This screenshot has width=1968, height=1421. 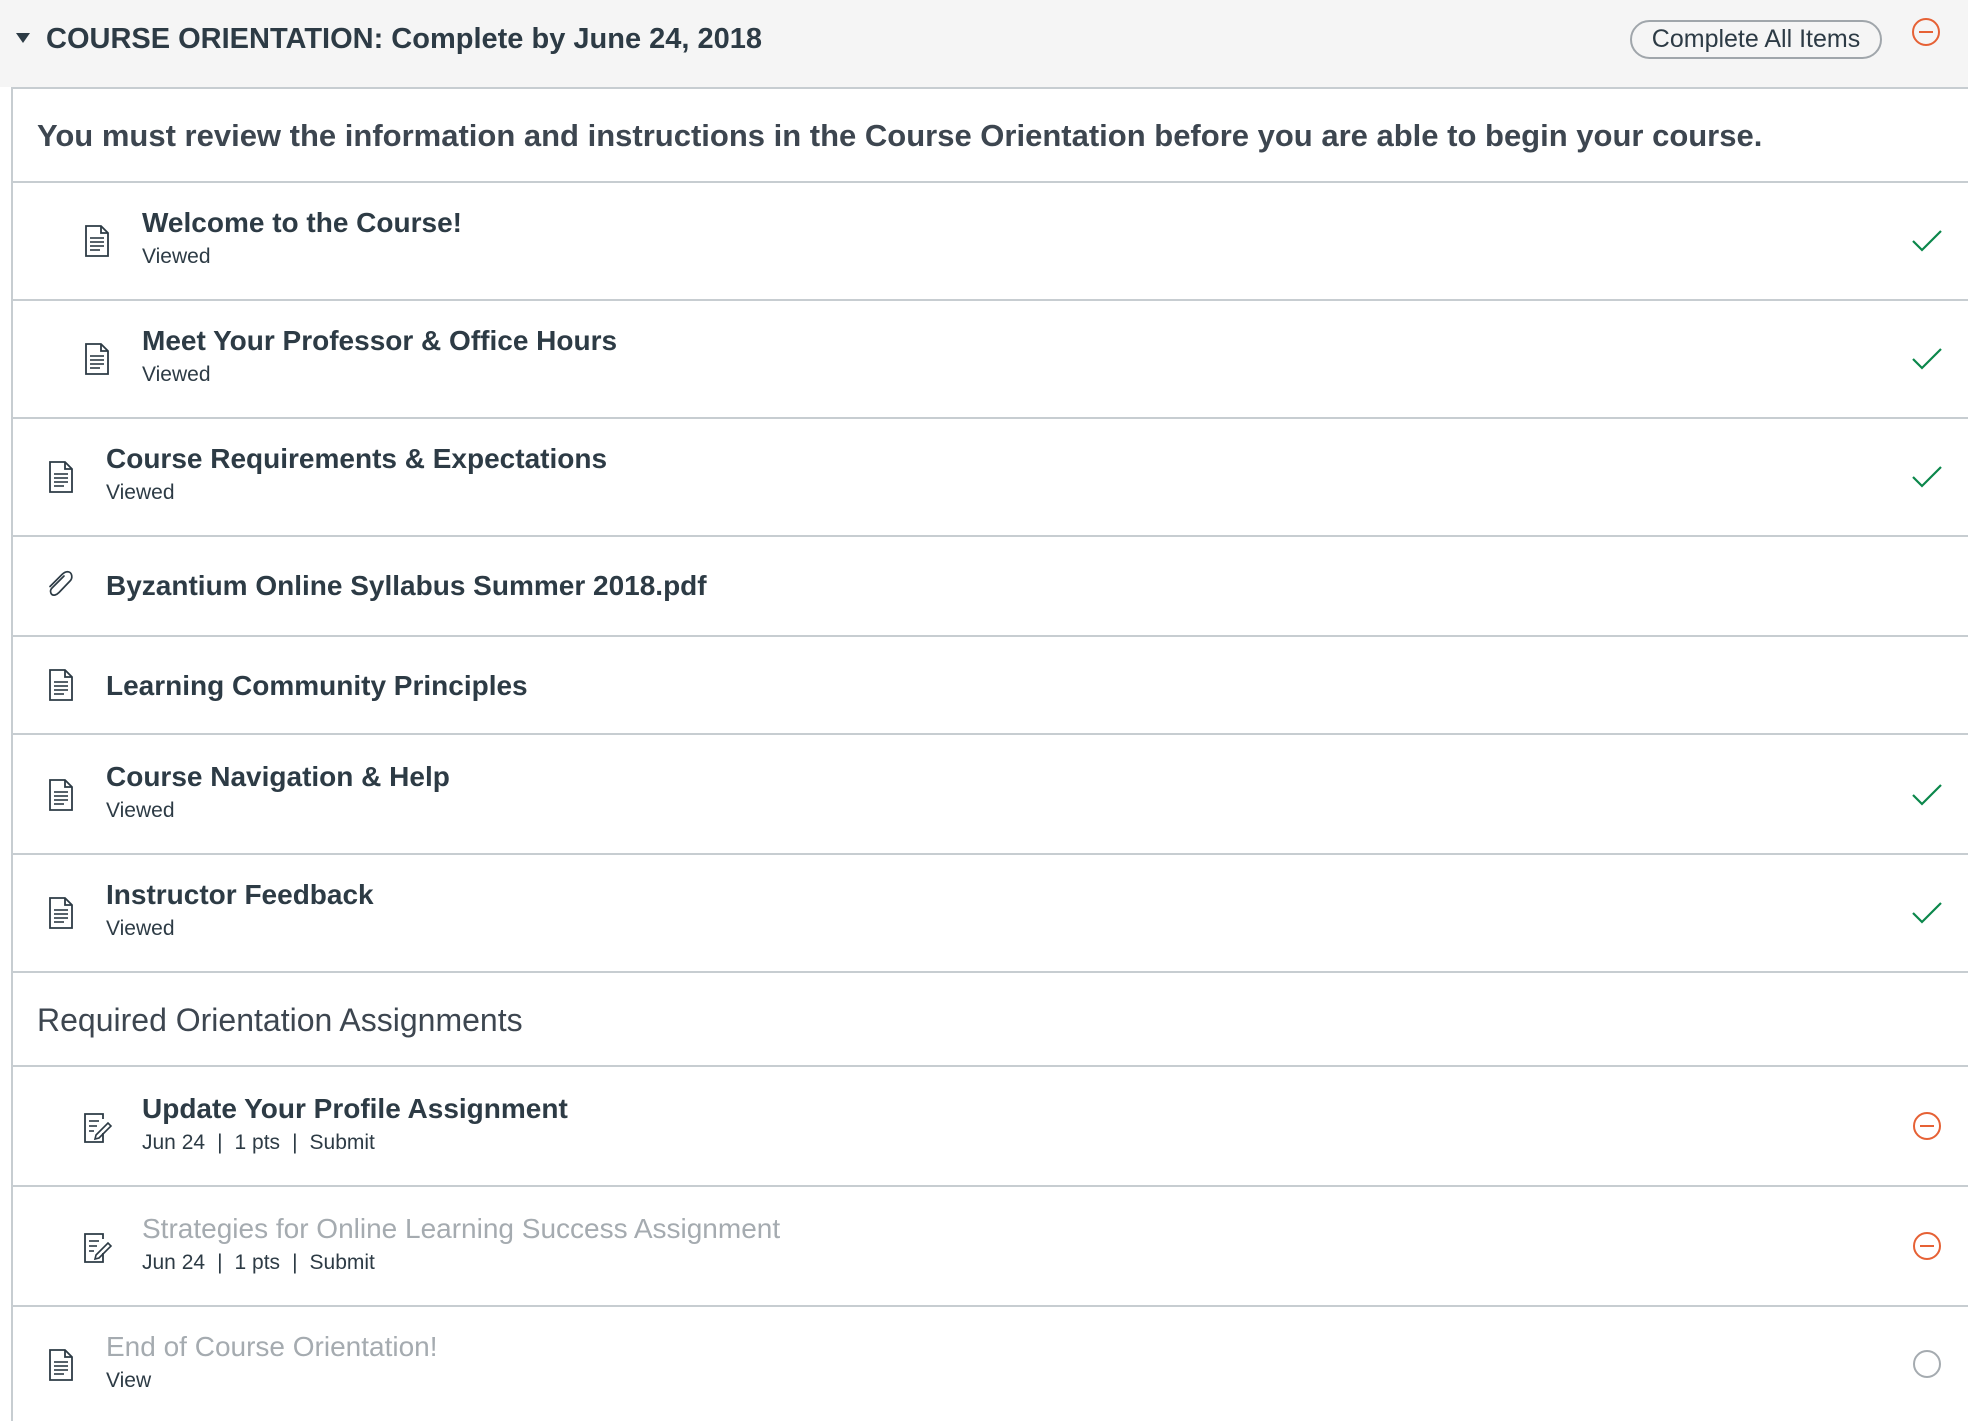 I want to click on module-item: Course Navigation & Help Viewed, so click(x=990, y=795).